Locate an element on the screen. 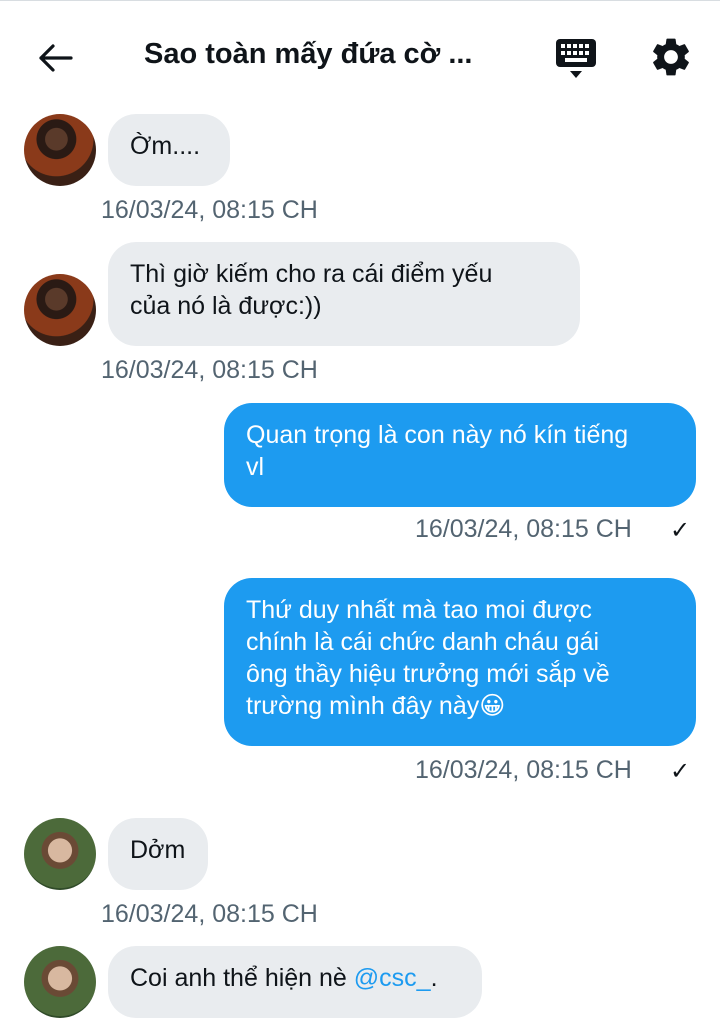 This screenshot has height=1021, width=720. message-text-line: trường mình đây này😀 is located at coordinates (376, 706).